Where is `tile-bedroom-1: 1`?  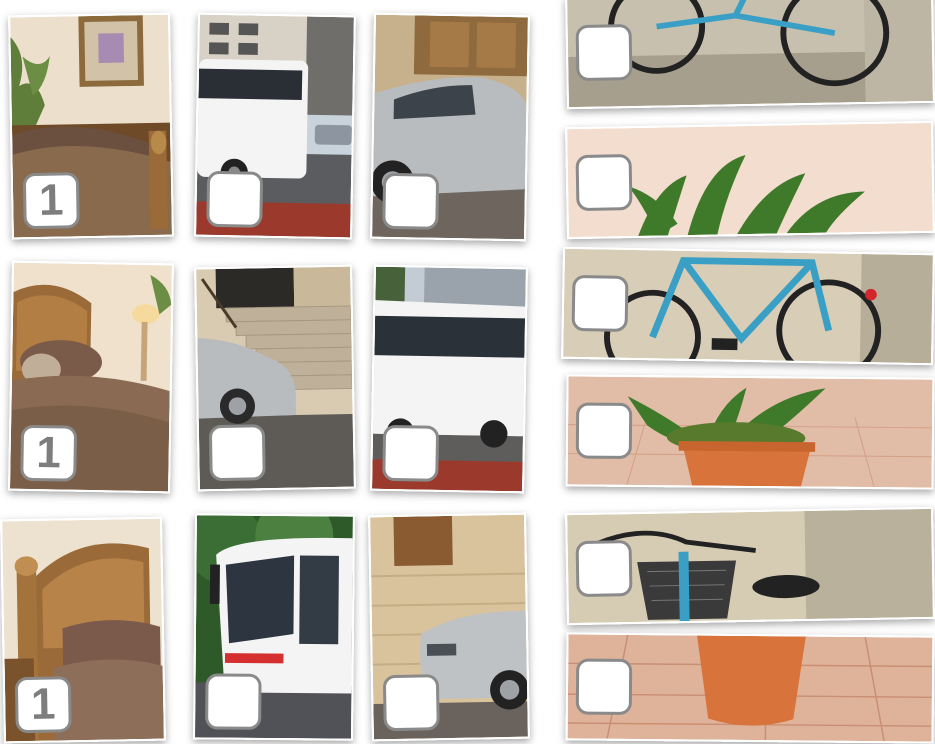
tile-bedroom-1: 1 is located at coordinates (91, 126).